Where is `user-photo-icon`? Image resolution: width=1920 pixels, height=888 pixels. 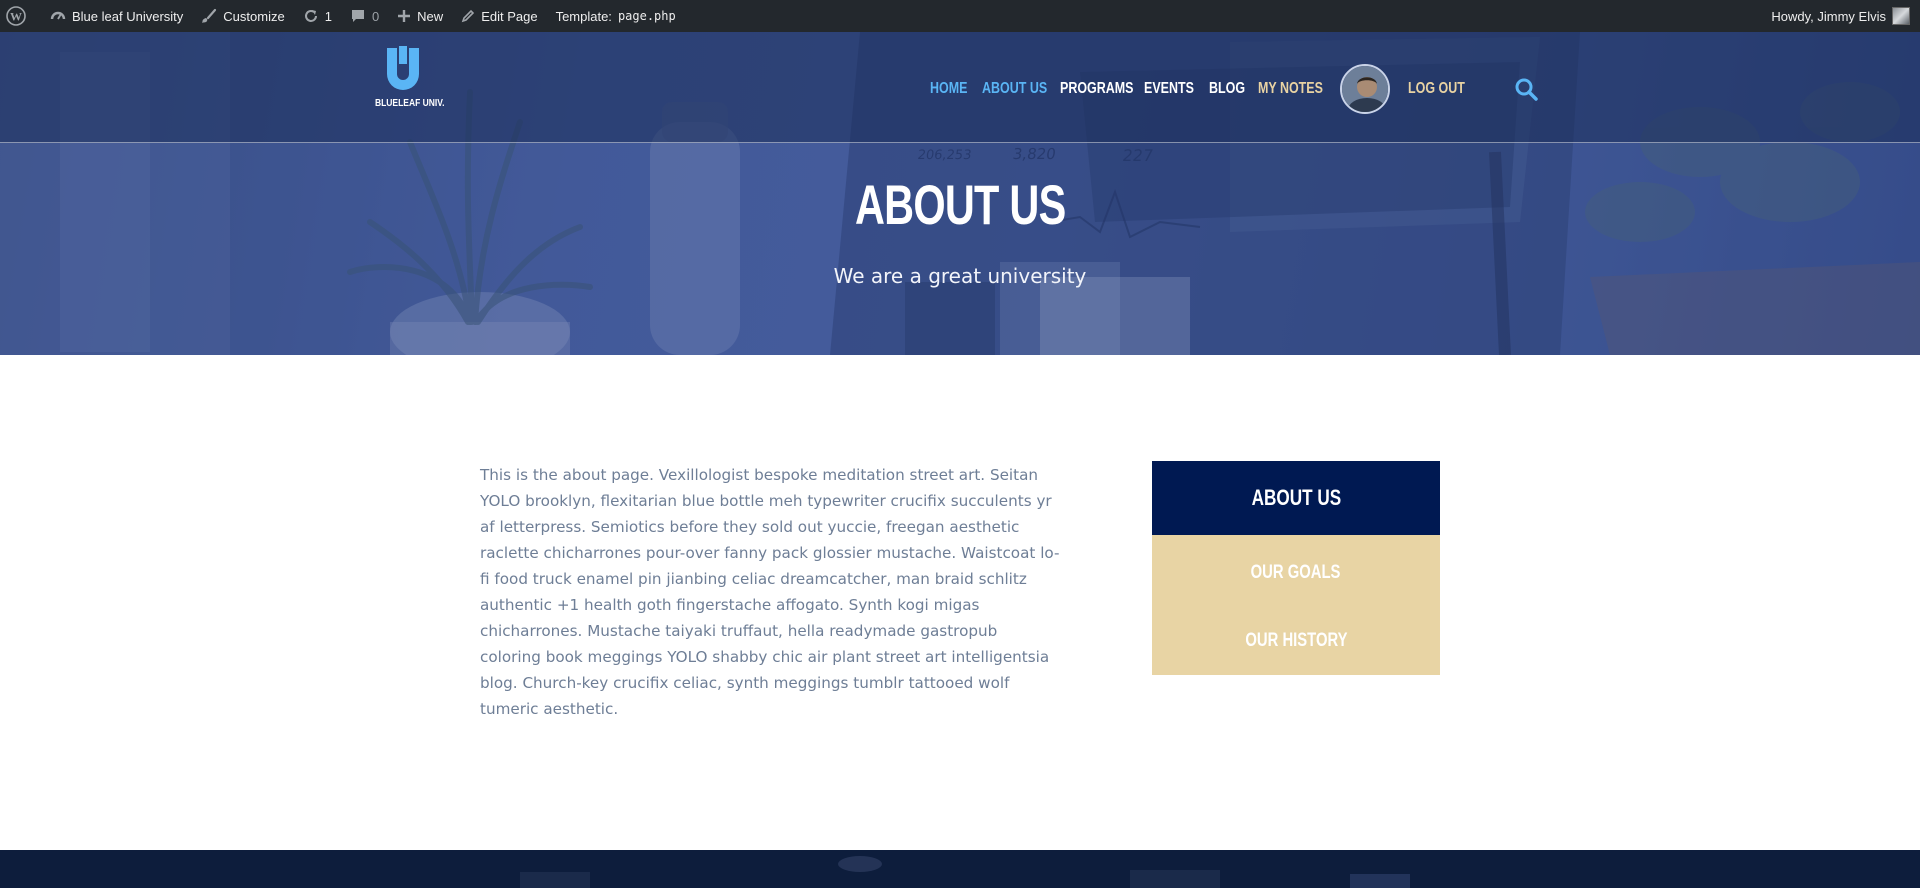
user-photo-icon is located at coordinates (1365, 89).